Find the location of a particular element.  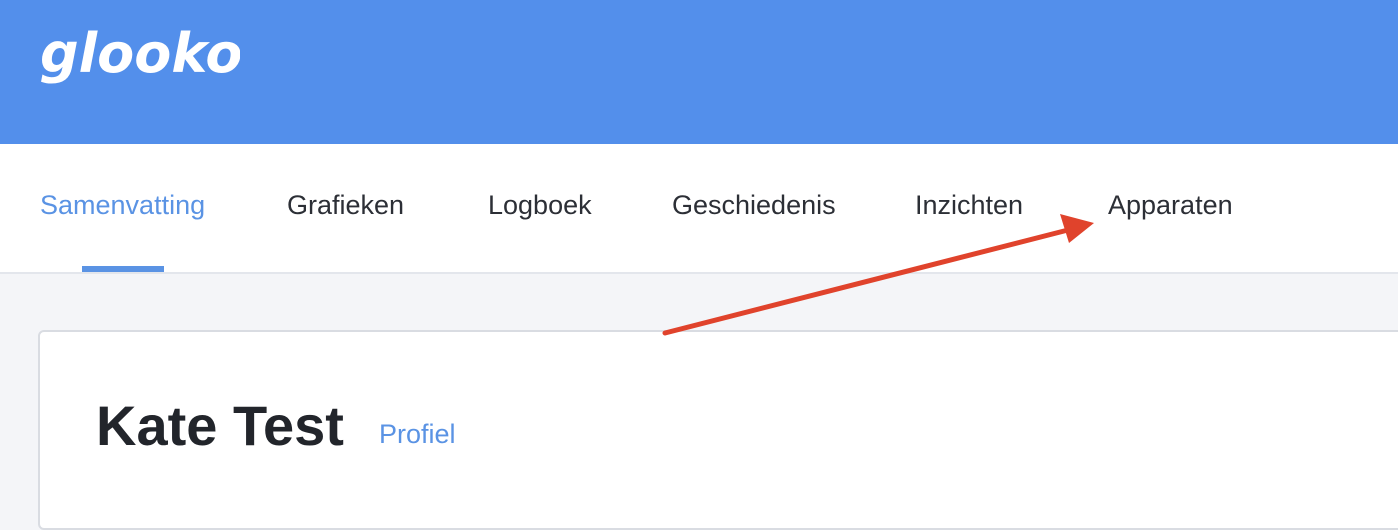

patient-name: Kate Test is located at coordinates (220, 425).